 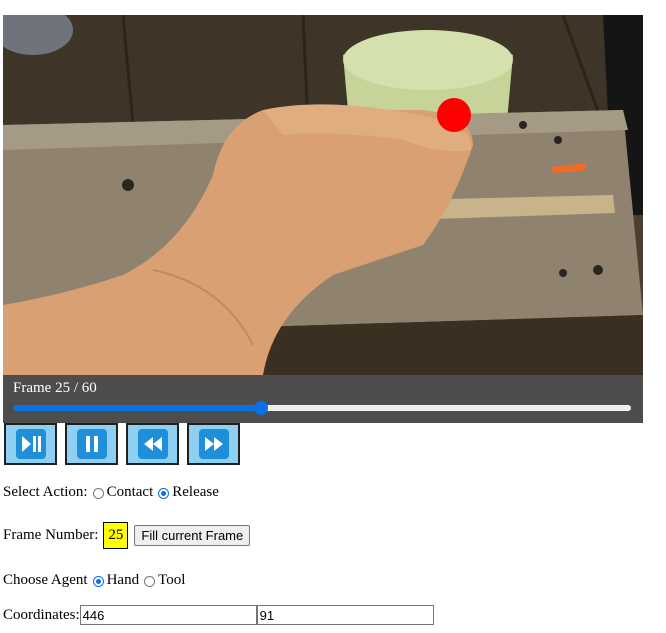 I want to click on fast-forward-button, so click(x=213, y=444).